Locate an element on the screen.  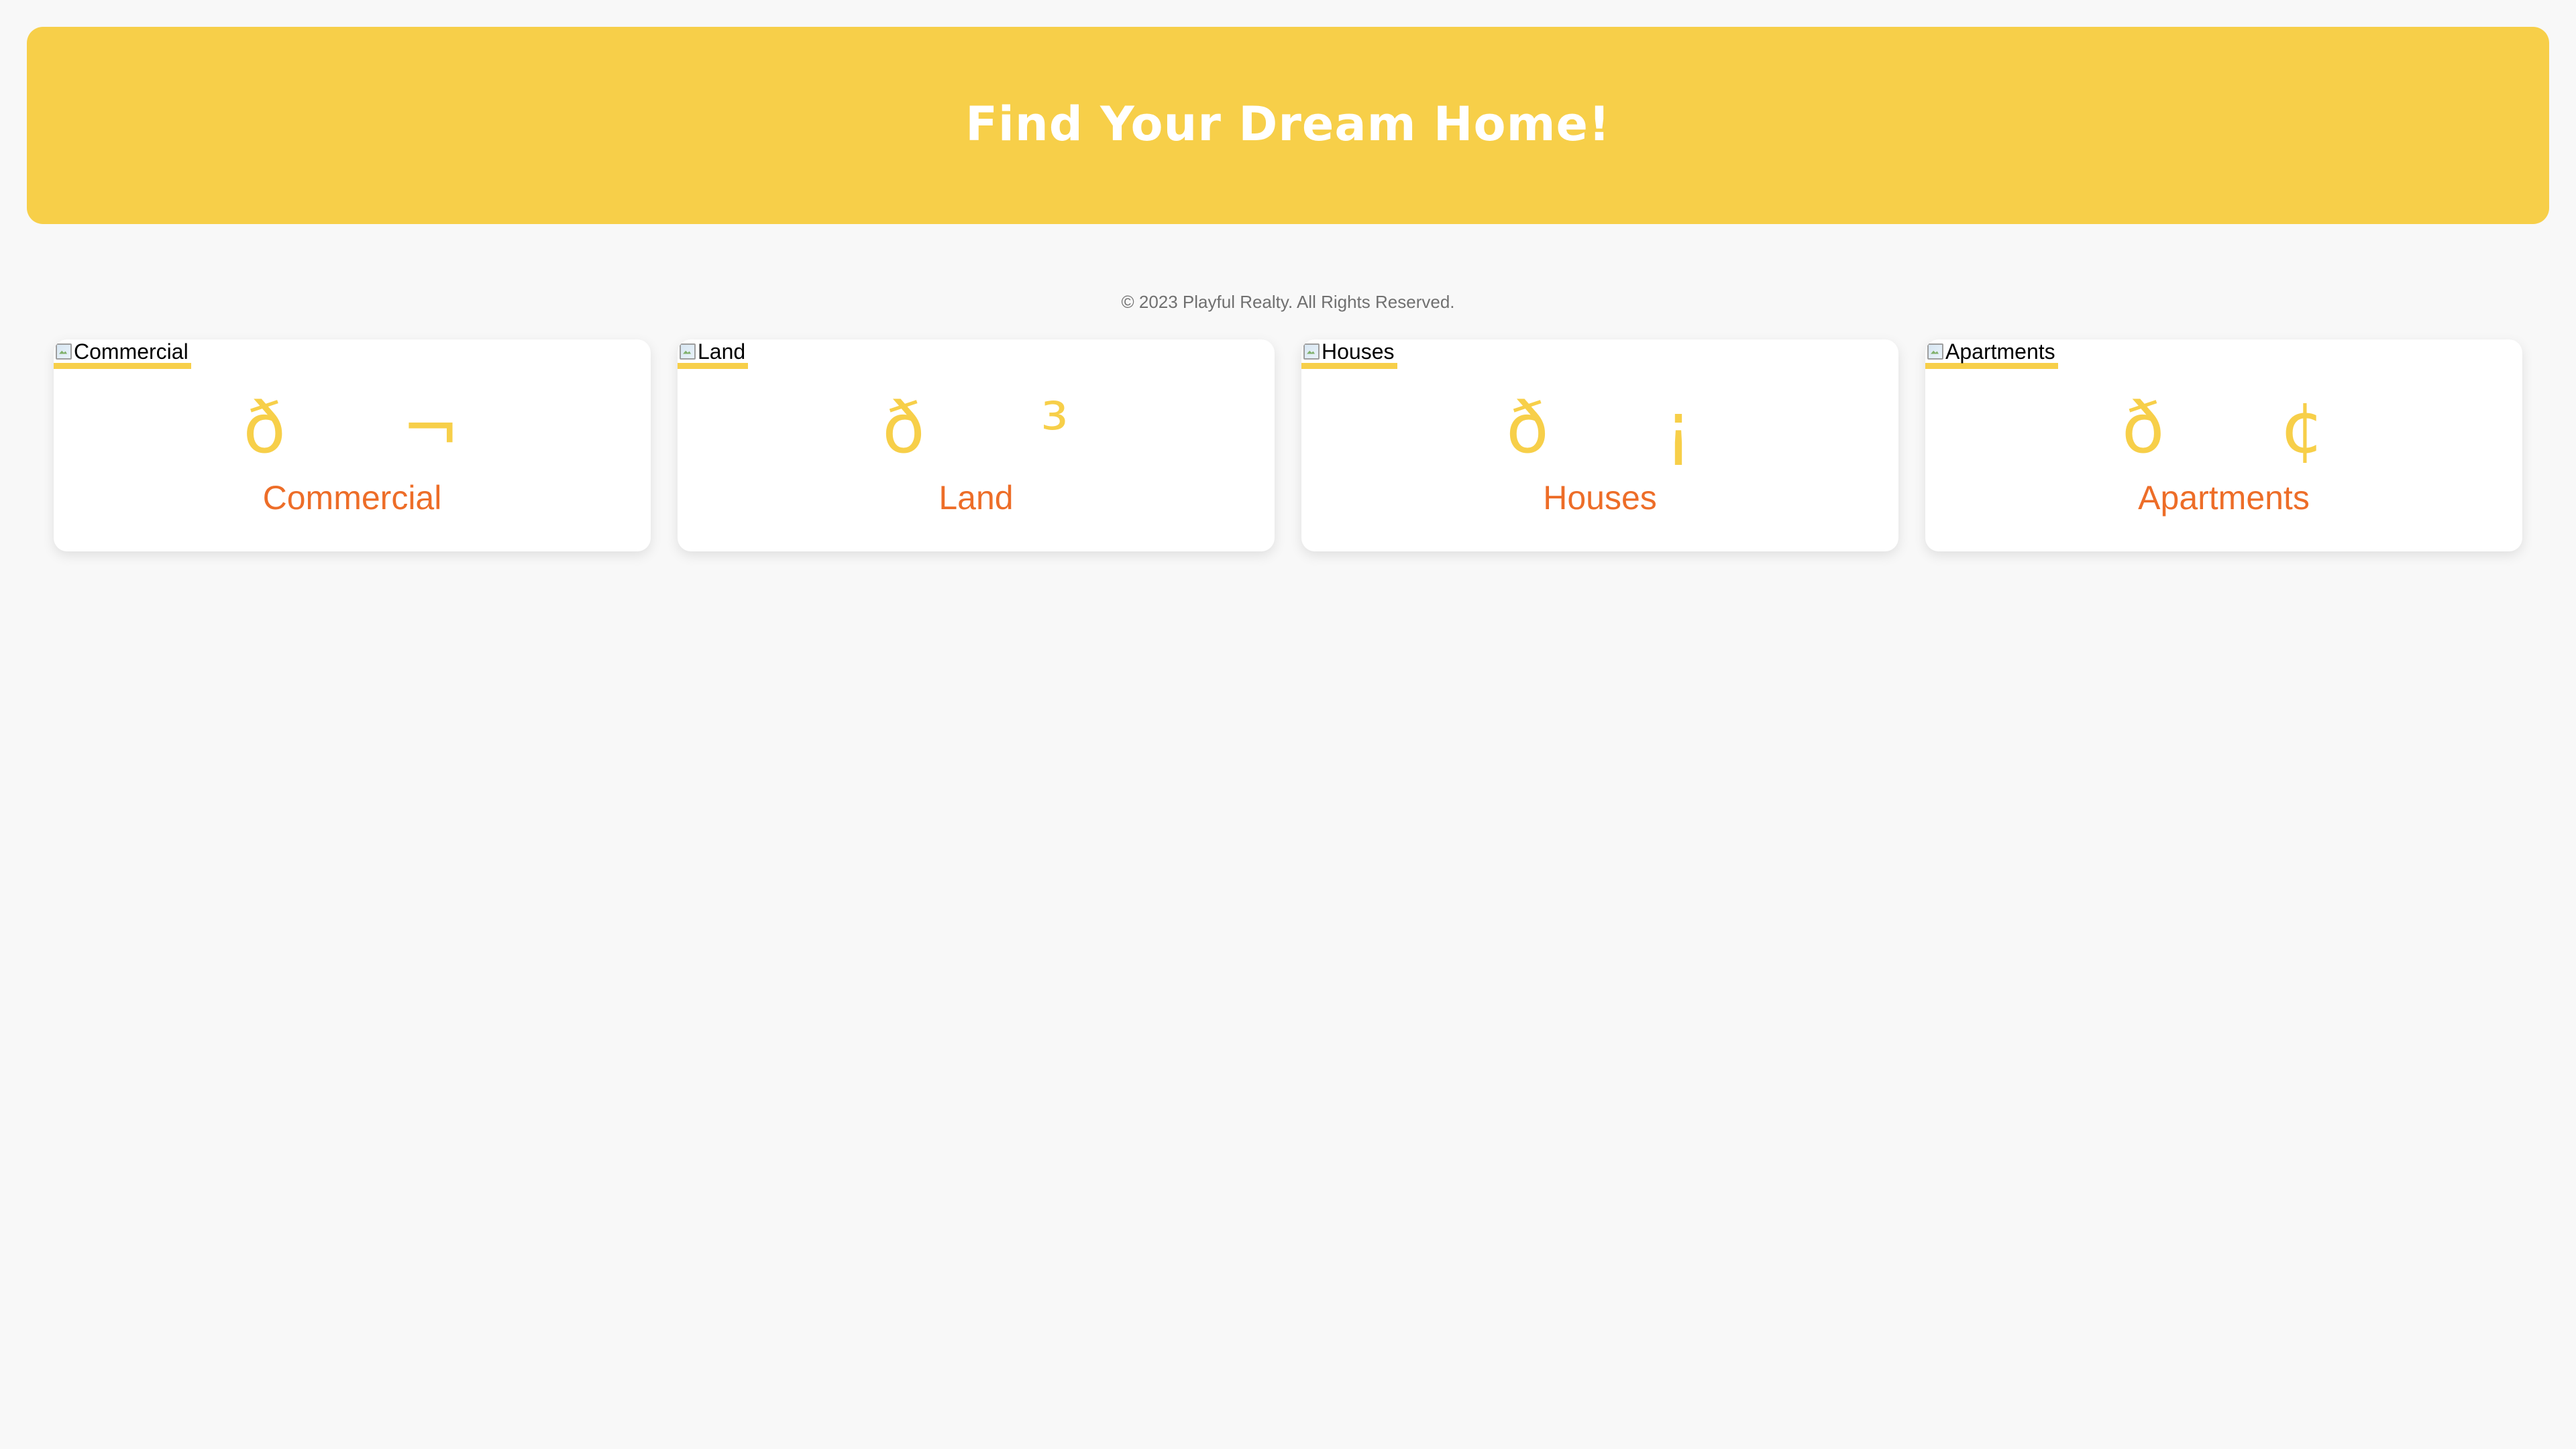
tree-icon: ð³ is located at coordinates (976, 428).